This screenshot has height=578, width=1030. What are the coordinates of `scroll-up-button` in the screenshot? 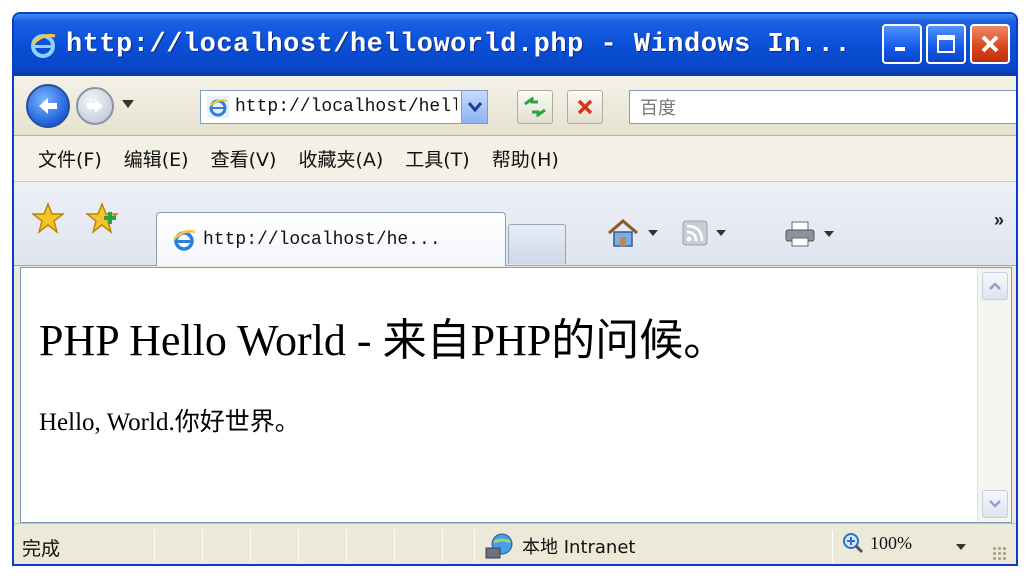 It's located at (995, 286).